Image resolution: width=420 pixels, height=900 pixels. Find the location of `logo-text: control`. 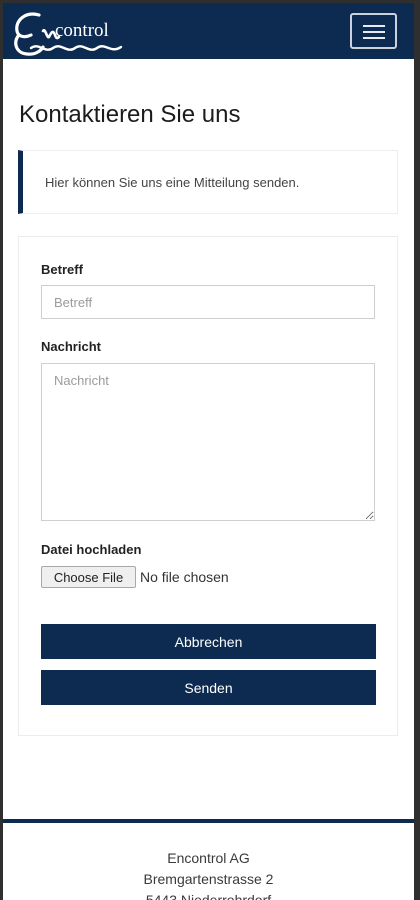

logo-text: control is located at coordinates (82, 30).